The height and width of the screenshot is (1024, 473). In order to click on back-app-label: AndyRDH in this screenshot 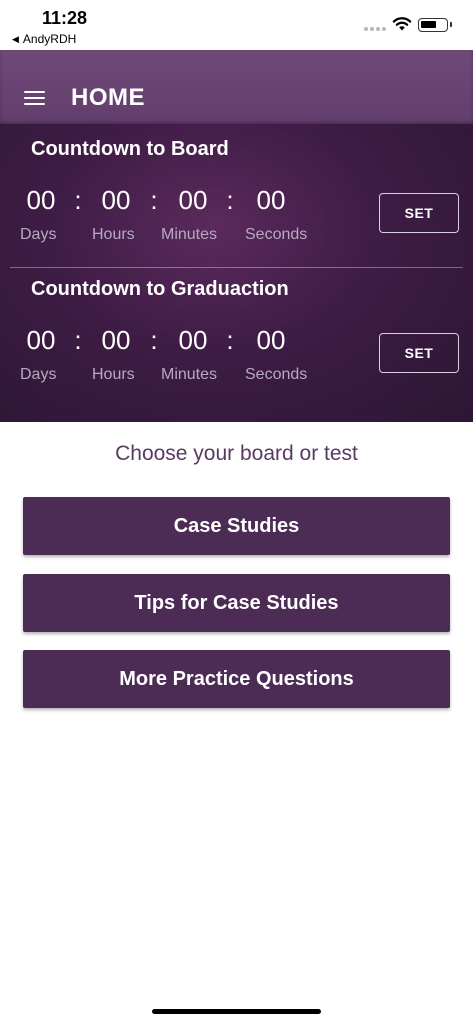, I will do `click(49, 39)`.